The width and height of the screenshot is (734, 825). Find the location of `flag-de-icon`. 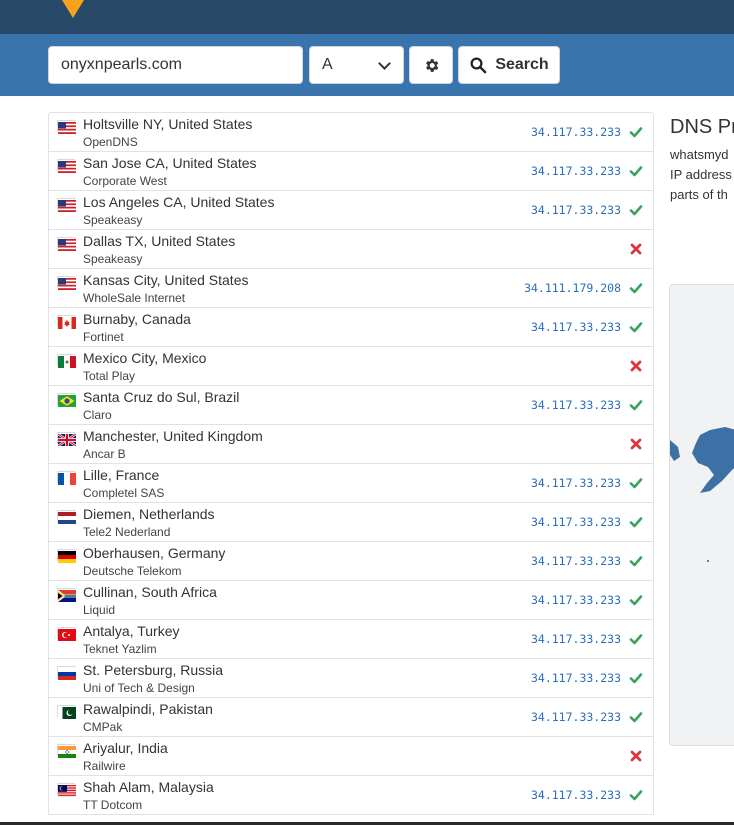

flag-de-icon is located at coordinates (66, 556).